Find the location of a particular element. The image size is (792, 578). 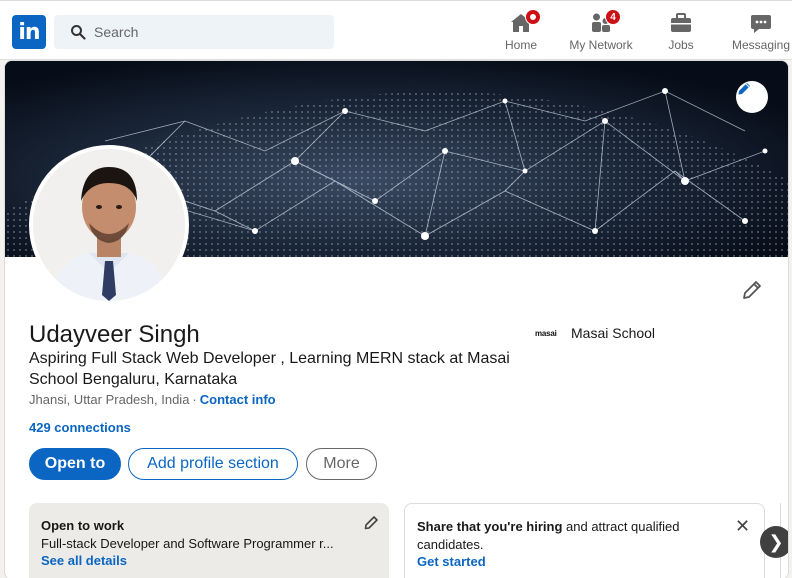

search-input is located at coordinates (209, 32).